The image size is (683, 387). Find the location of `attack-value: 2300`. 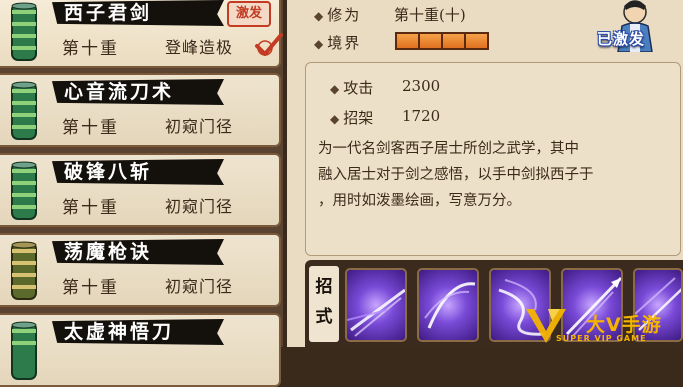

attack-value: 2300 is located at coordinates (421, 86).